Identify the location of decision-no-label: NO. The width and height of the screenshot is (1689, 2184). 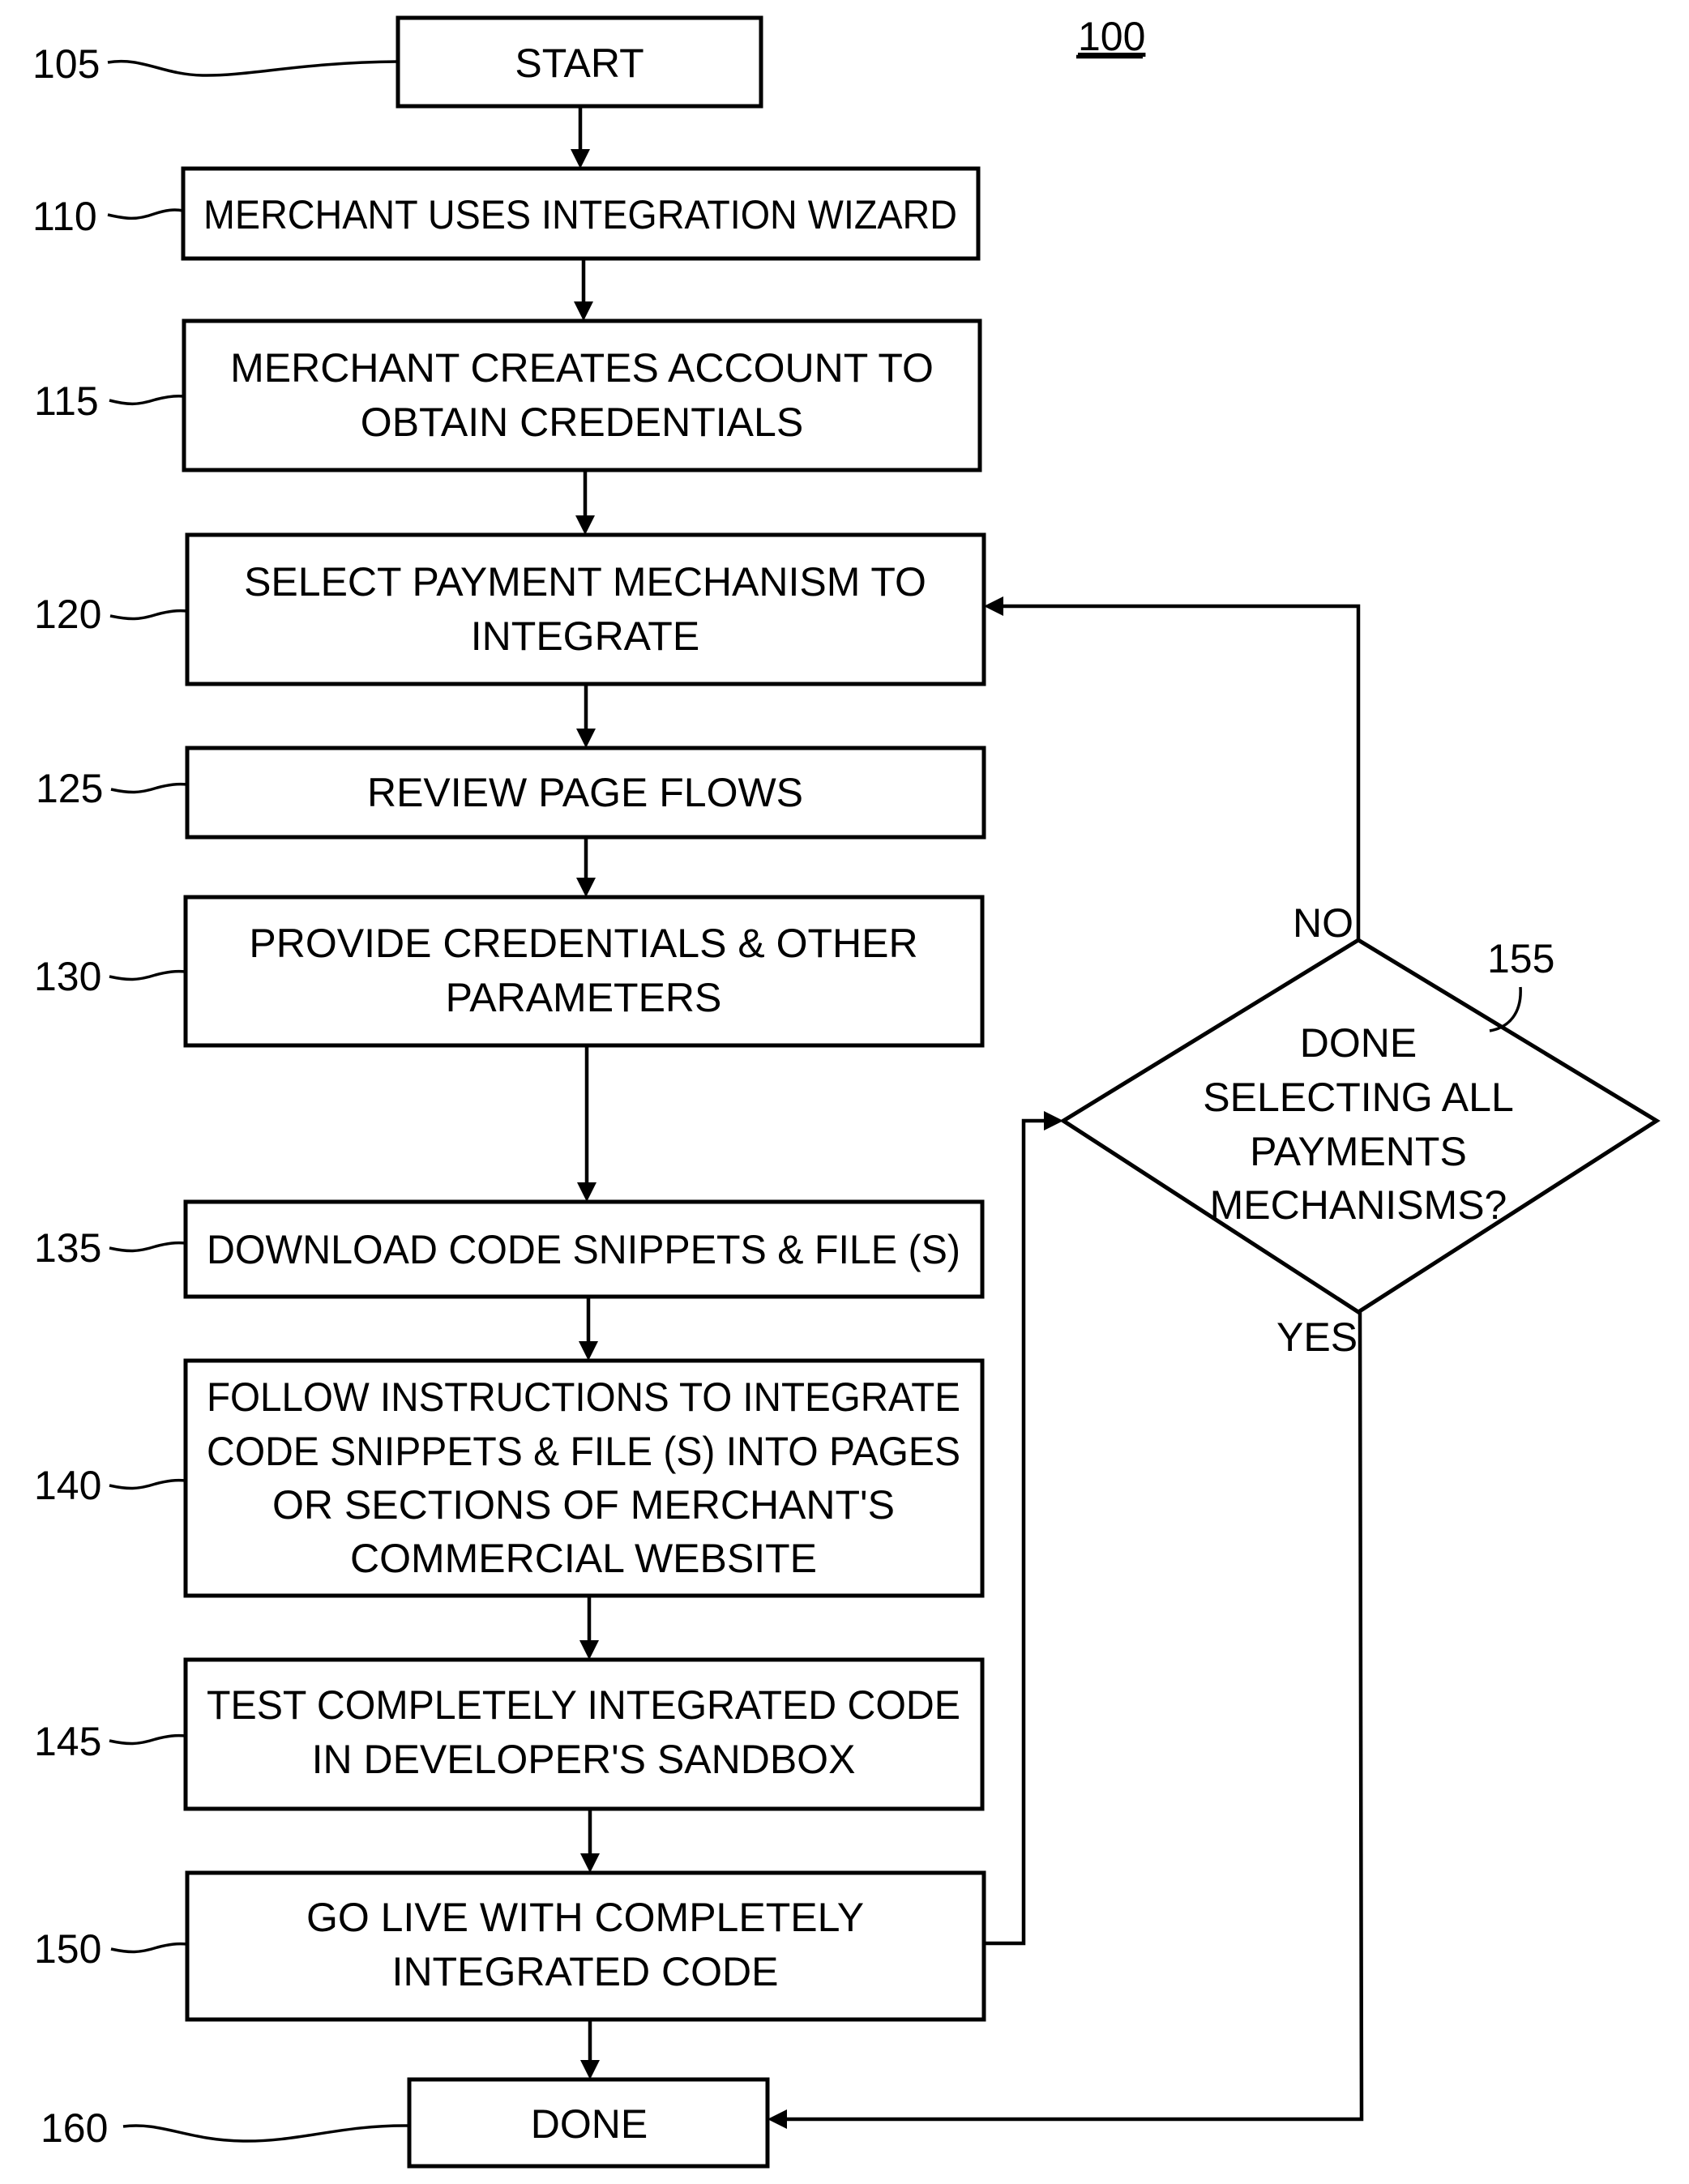
(1323, 923).